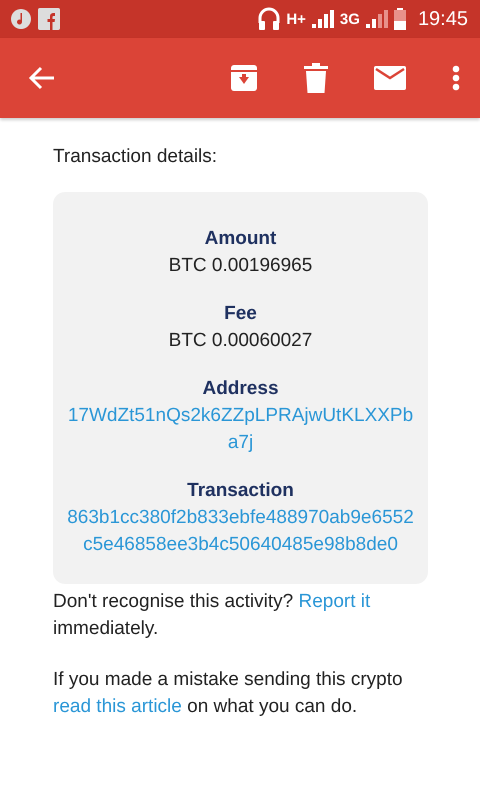 The image size is (480, 800). Describe the element at coordinates (244, 78) in the screenshot. I see `archive-button` at that location.